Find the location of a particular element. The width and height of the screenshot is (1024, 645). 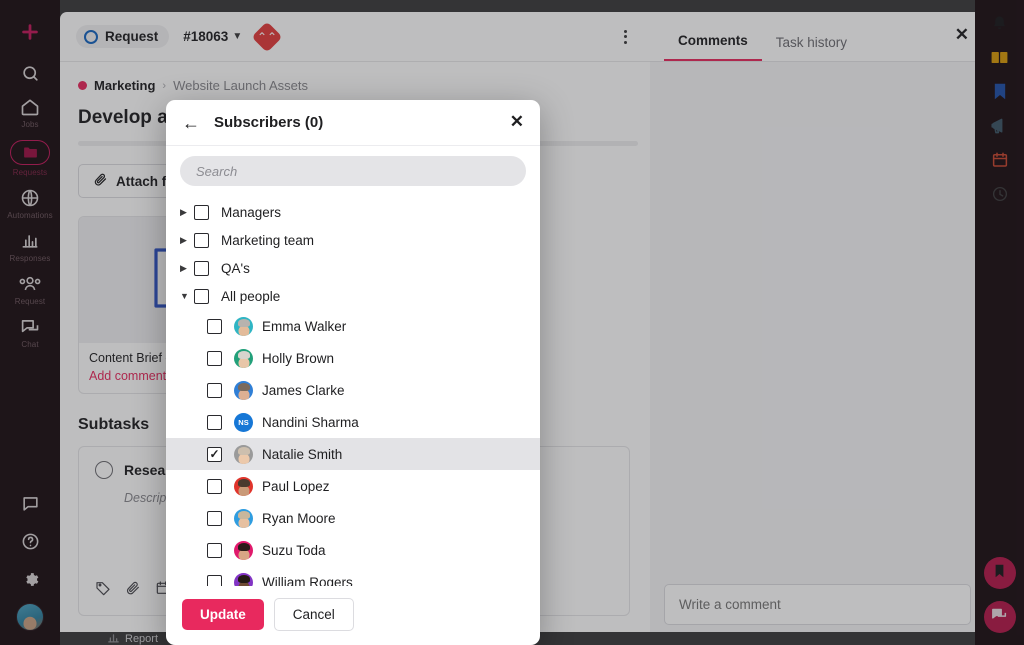

list-item: Ryan Moore is located at coordinates (353, 518).